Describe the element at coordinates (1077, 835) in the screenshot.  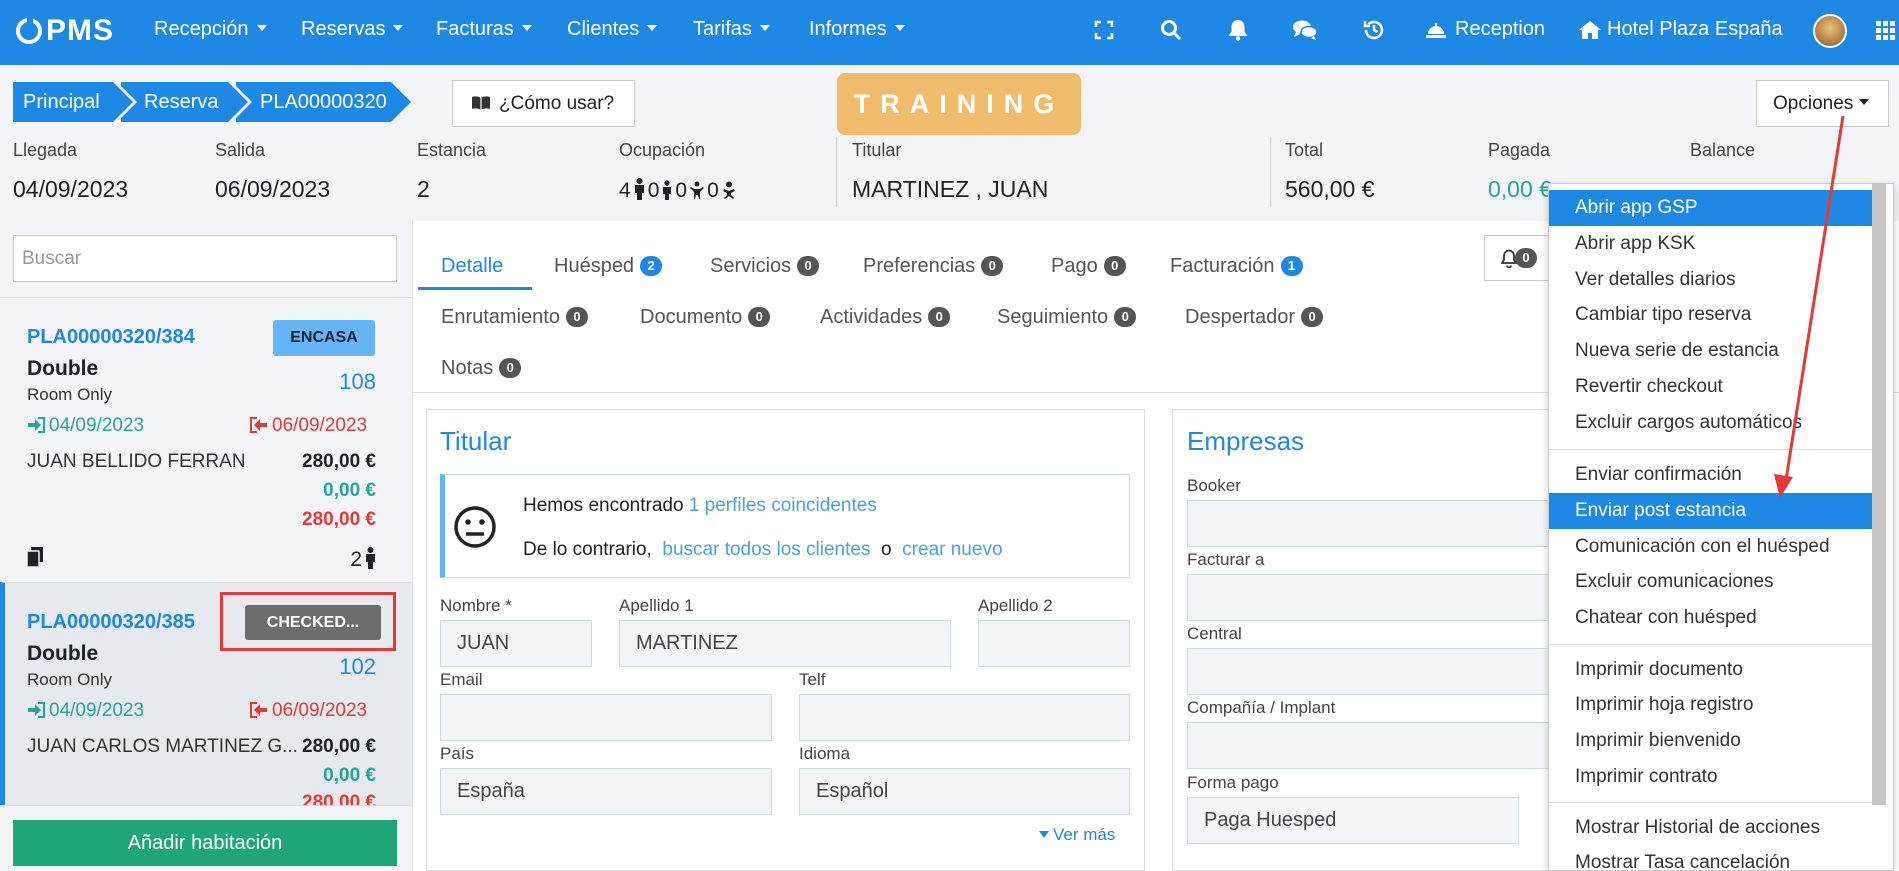
I see `ver-mas-link: Ver más` at that location.